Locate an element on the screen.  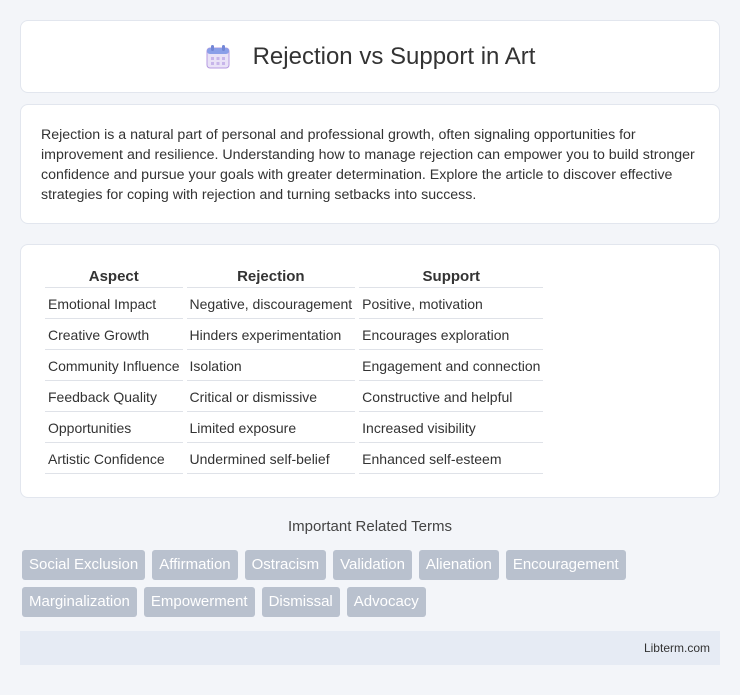
header-card: Rejection vs Support in Art is located at coordinates (370, 56).